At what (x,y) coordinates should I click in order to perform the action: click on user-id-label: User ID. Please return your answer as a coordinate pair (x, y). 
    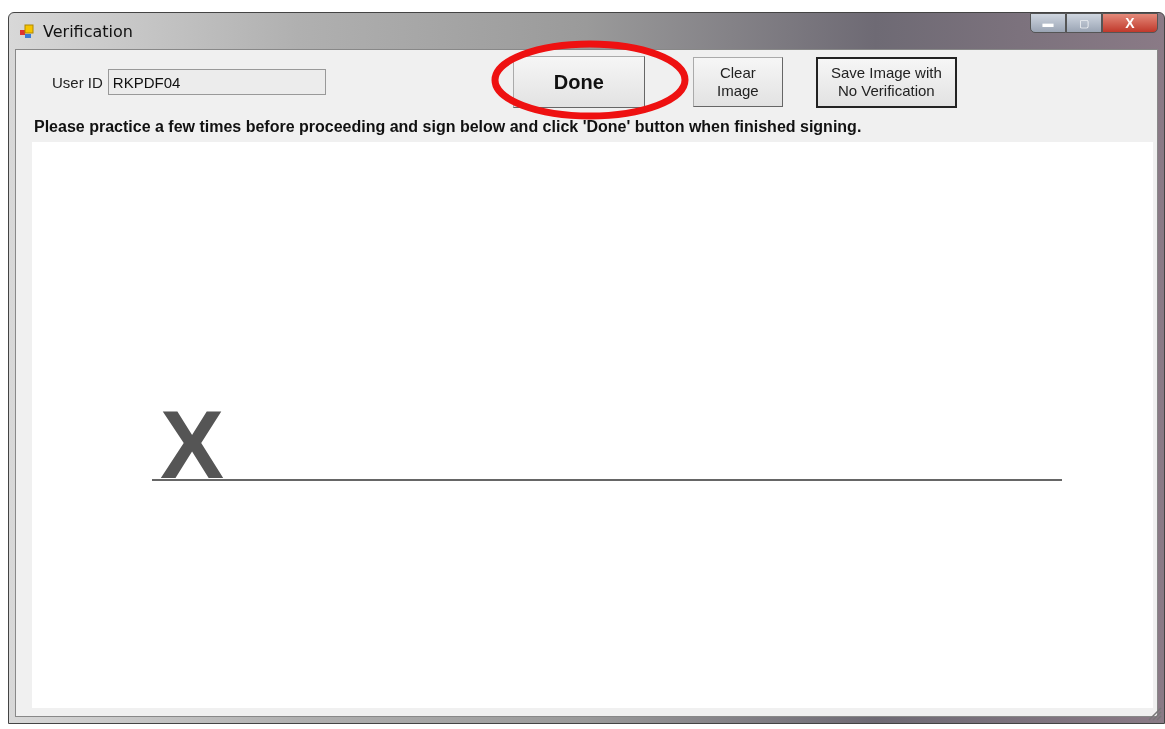
    Looking at the image, I should click on (77, 82).